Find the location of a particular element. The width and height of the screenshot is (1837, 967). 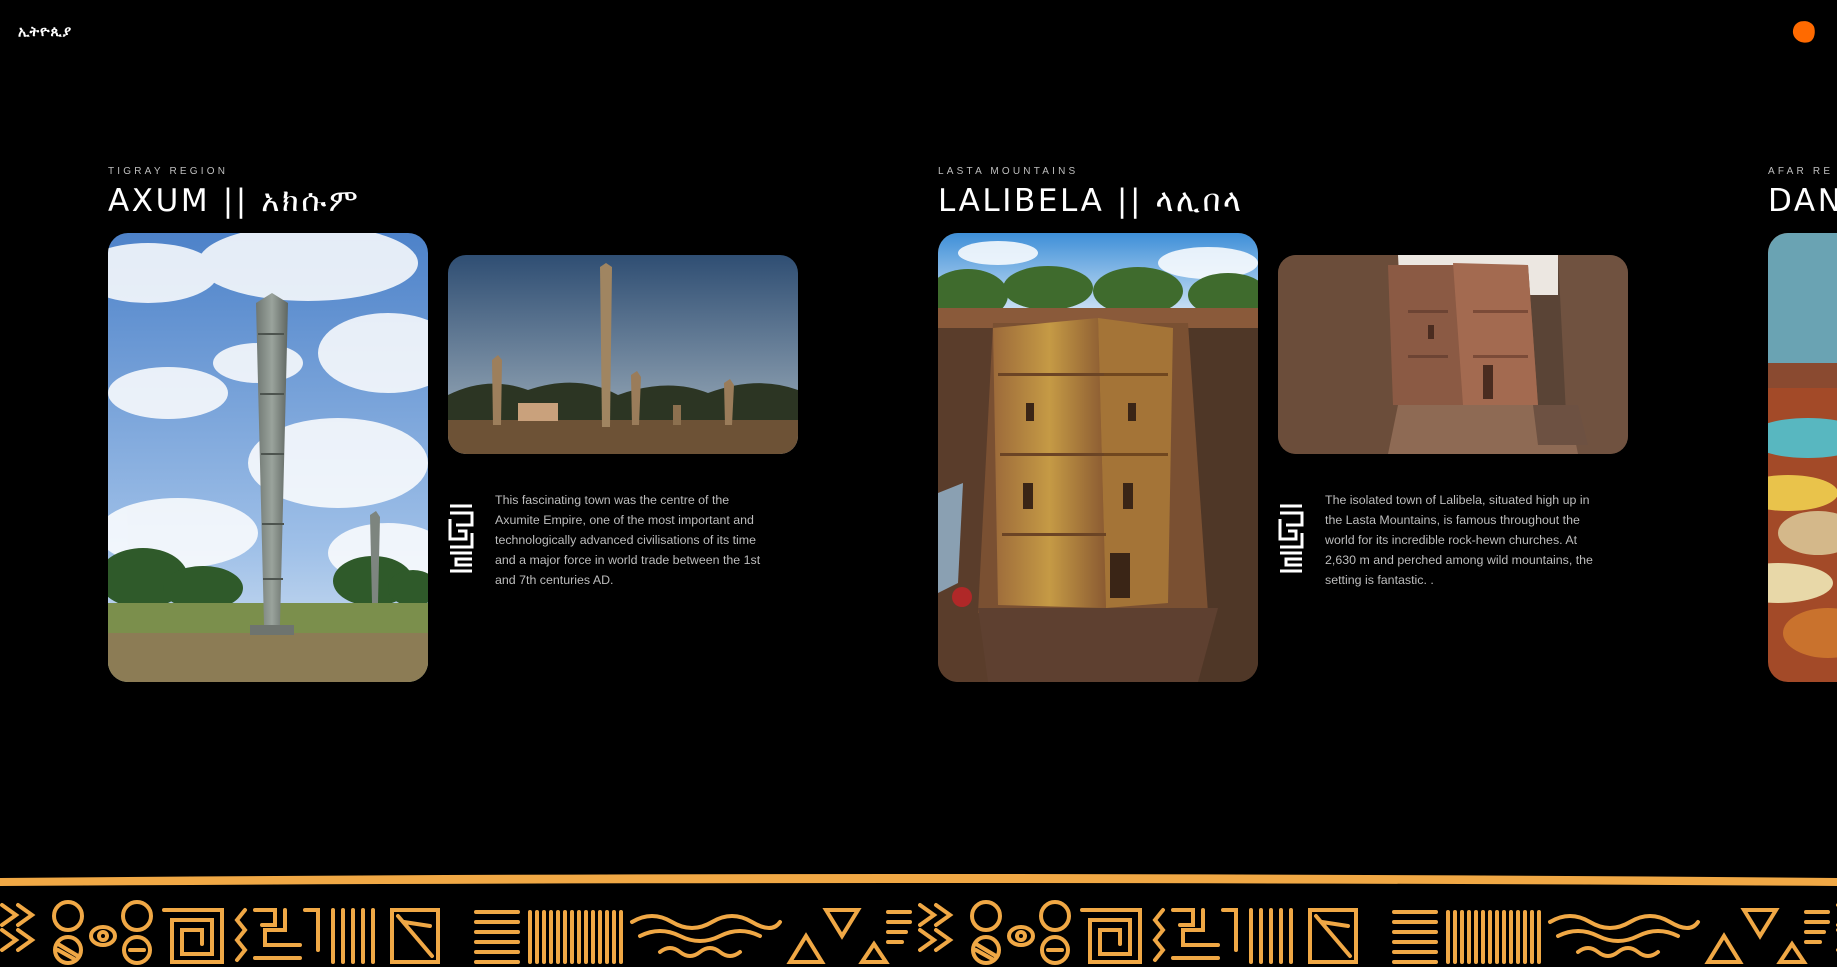

destination-title: DAN is located at coordinates (1802, 201).